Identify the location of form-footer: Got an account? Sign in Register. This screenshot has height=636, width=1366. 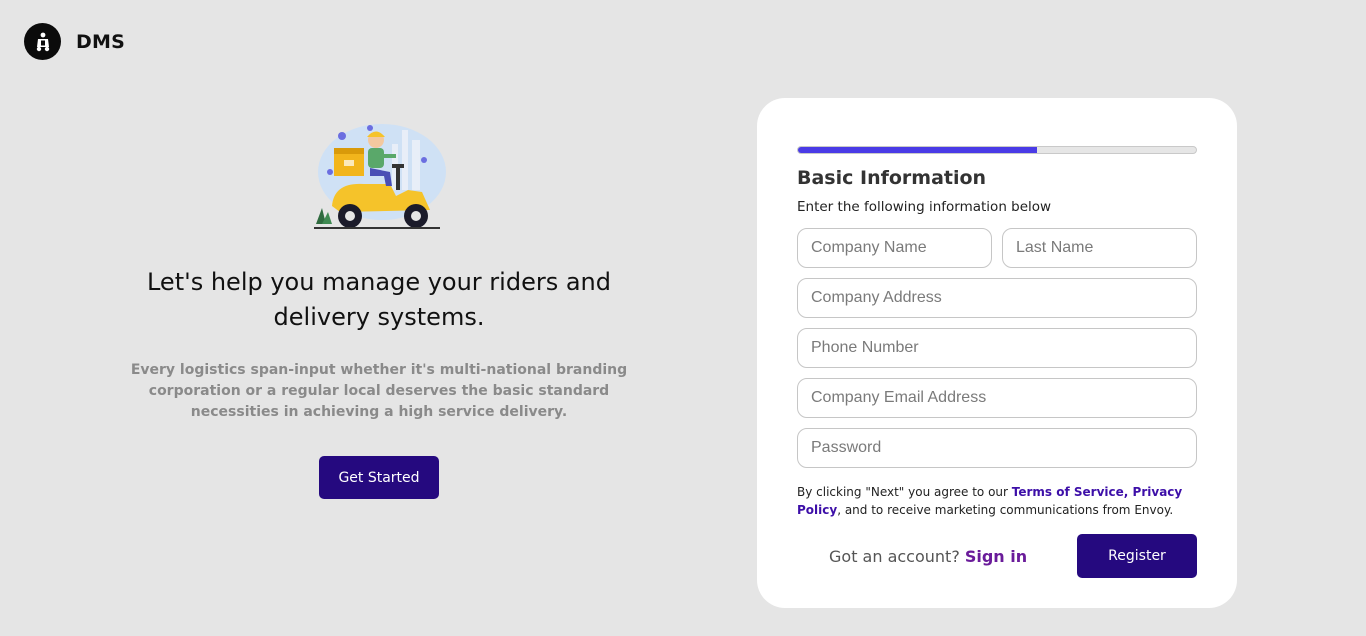
(997, 556).